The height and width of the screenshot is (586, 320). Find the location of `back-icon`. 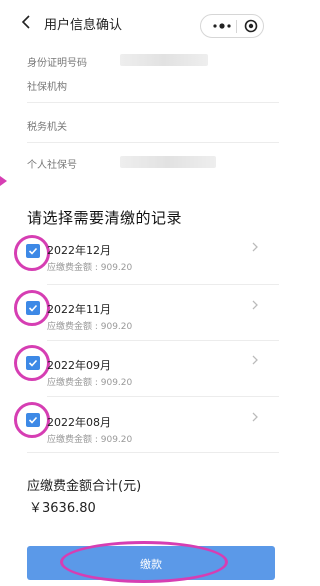

back-icon is located at coordinates (26, 22).